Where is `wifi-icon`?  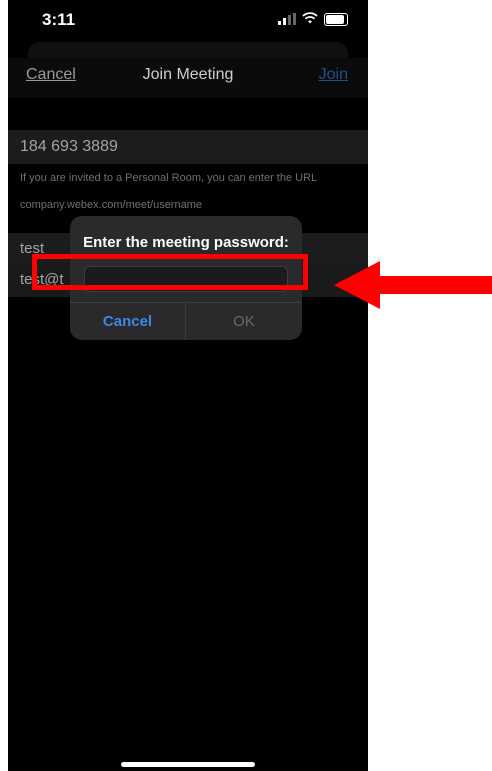
wifi-icon is located at coordinates (310, 19).